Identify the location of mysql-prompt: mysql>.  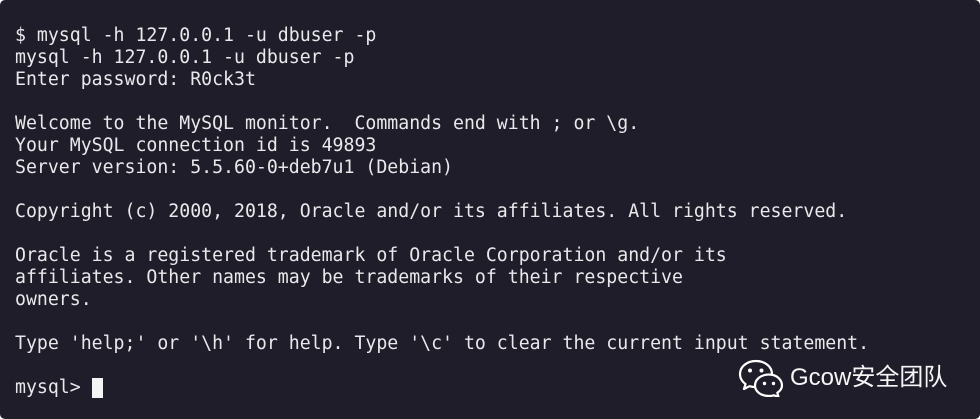
(48, 387).